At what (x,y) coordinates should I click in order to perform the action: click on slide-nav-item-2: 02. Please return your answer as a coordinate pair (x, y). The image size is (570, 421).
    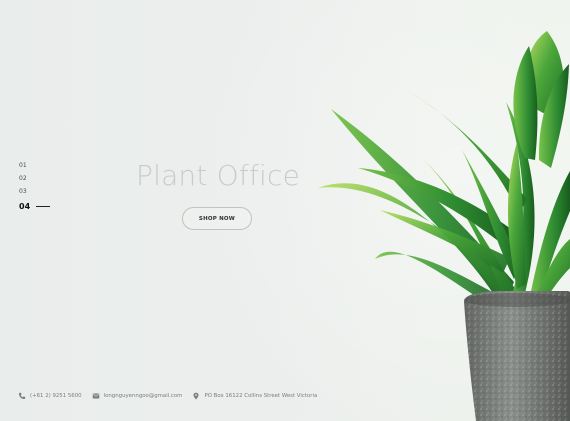
    Looking at the image, I should click on (34, 178).